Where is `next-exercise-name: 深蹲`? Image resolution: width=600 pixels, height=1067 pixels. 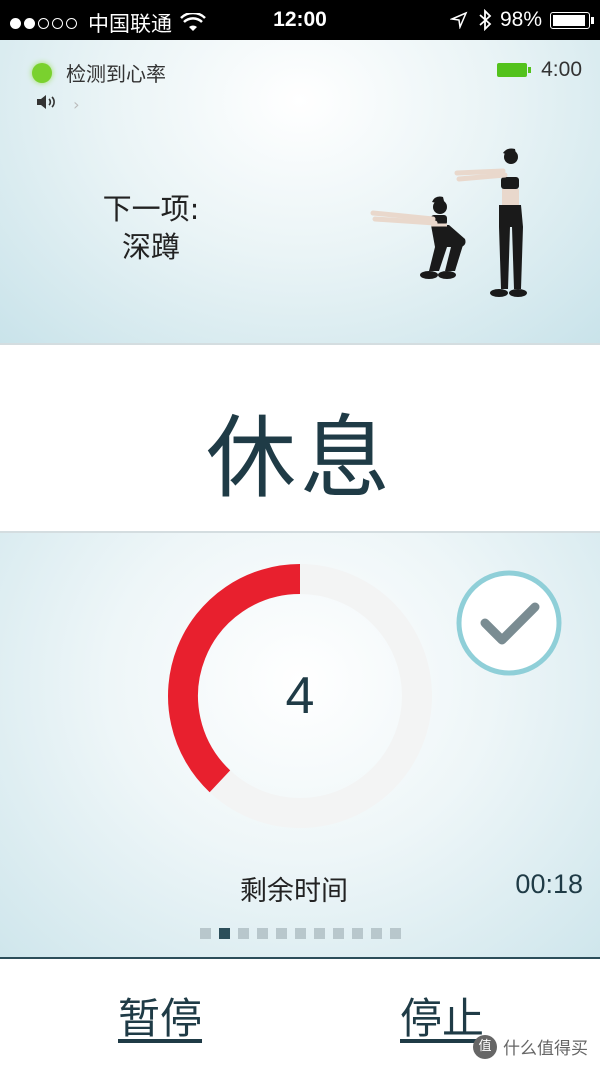
next-exercise-name: 深蹲 is located at coordinates (150, 247).